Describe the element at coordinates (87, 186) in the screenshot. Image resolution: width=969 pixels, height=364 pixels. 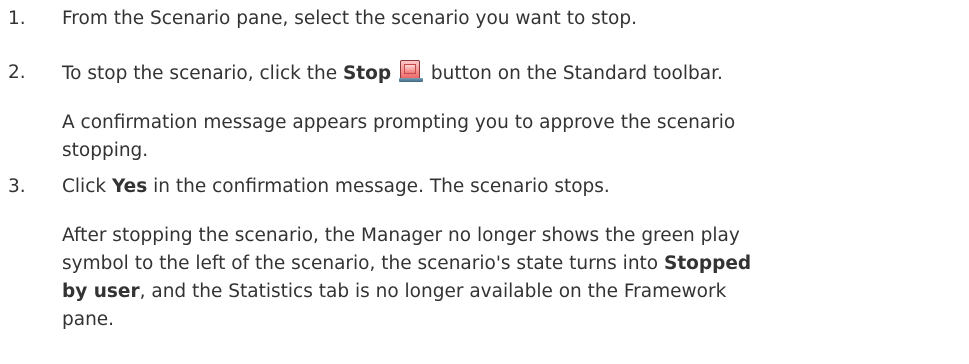
I see `step-3-text-before: Click` at that location.